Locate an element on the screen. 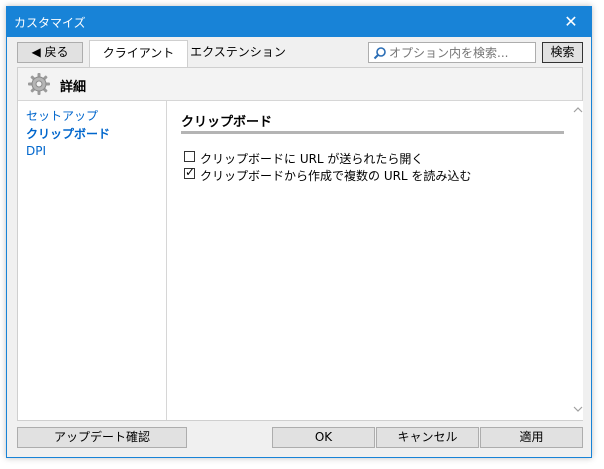 The width and height of the screenshot is (604, 469). tab-row: ◀ 戻る クライアント エクステンション 検索 is located at coordinates (299, 52).